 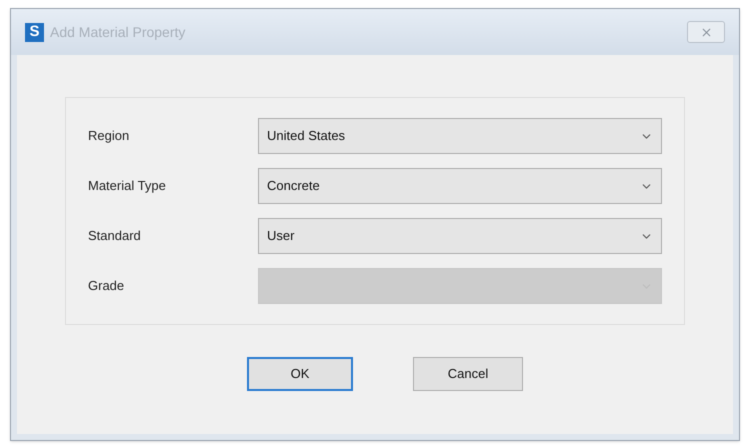 What do you see at coordinates (34, 32) in the screenshot?
I see `app-logo: S` at bounding box center [34, 32].